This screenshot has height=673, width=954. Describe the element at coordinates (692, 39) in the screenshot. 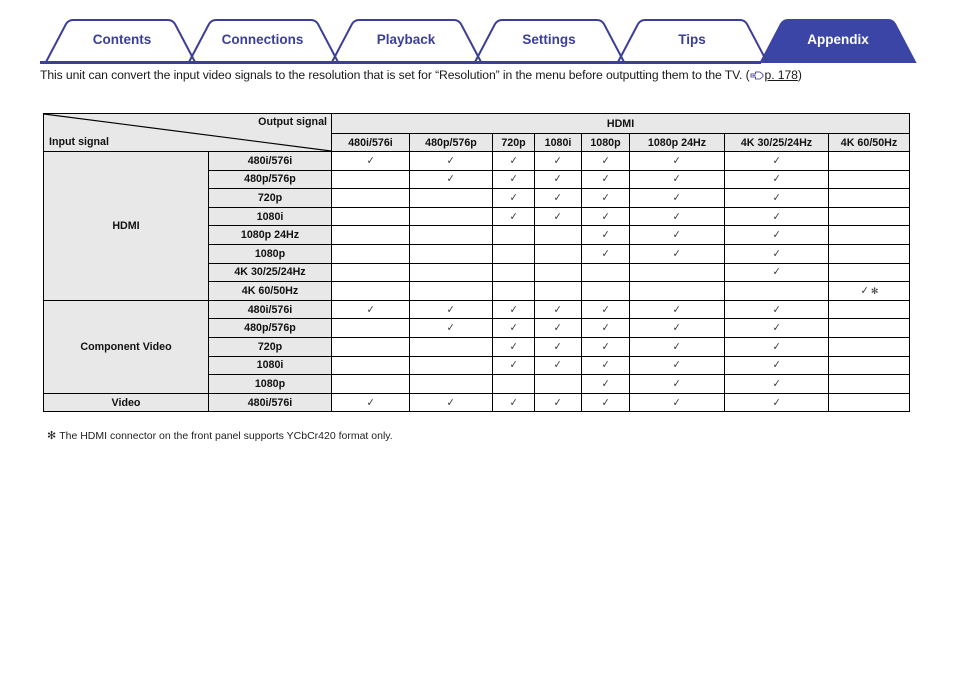

I see `tab-tips: Tips` at that location.